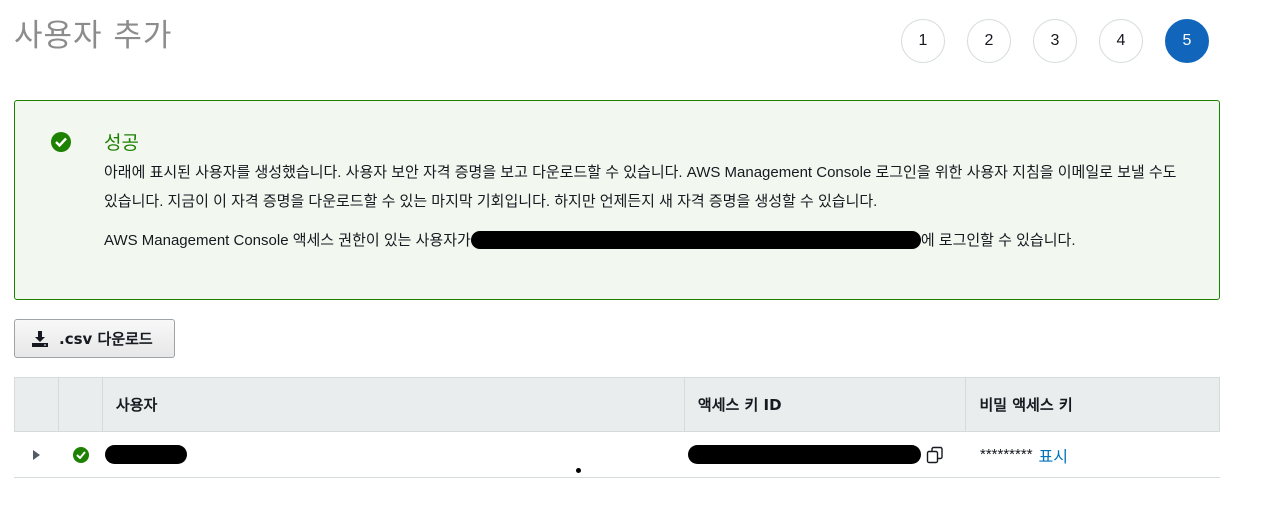 The image size is (1280, 516). What do you see at coordinates (935, 455) in the screenshot?
I see `copy-icon` at bounding box center [935, 455].